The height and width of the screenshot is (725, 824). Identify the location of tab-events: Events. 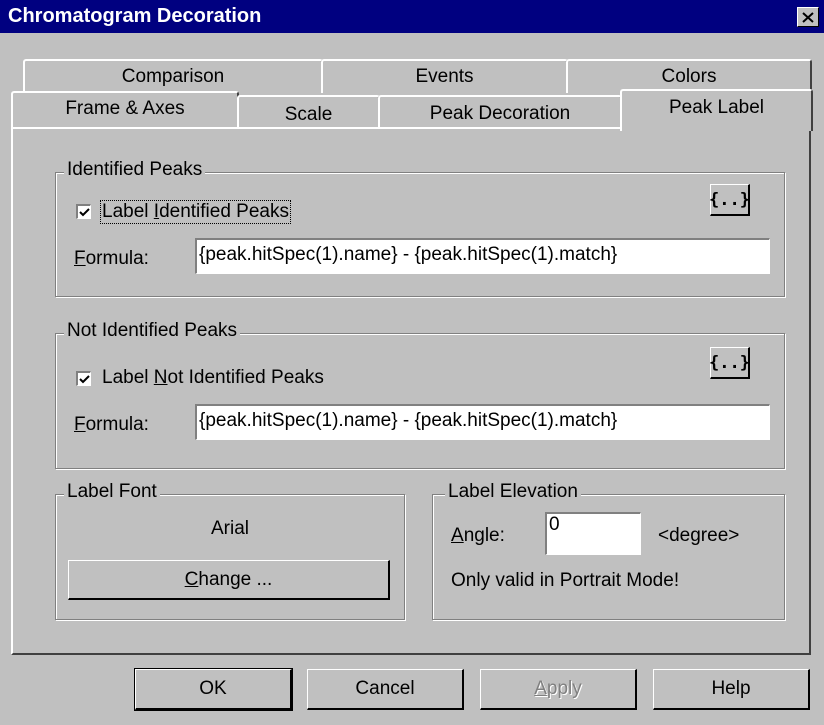
(444, 76).